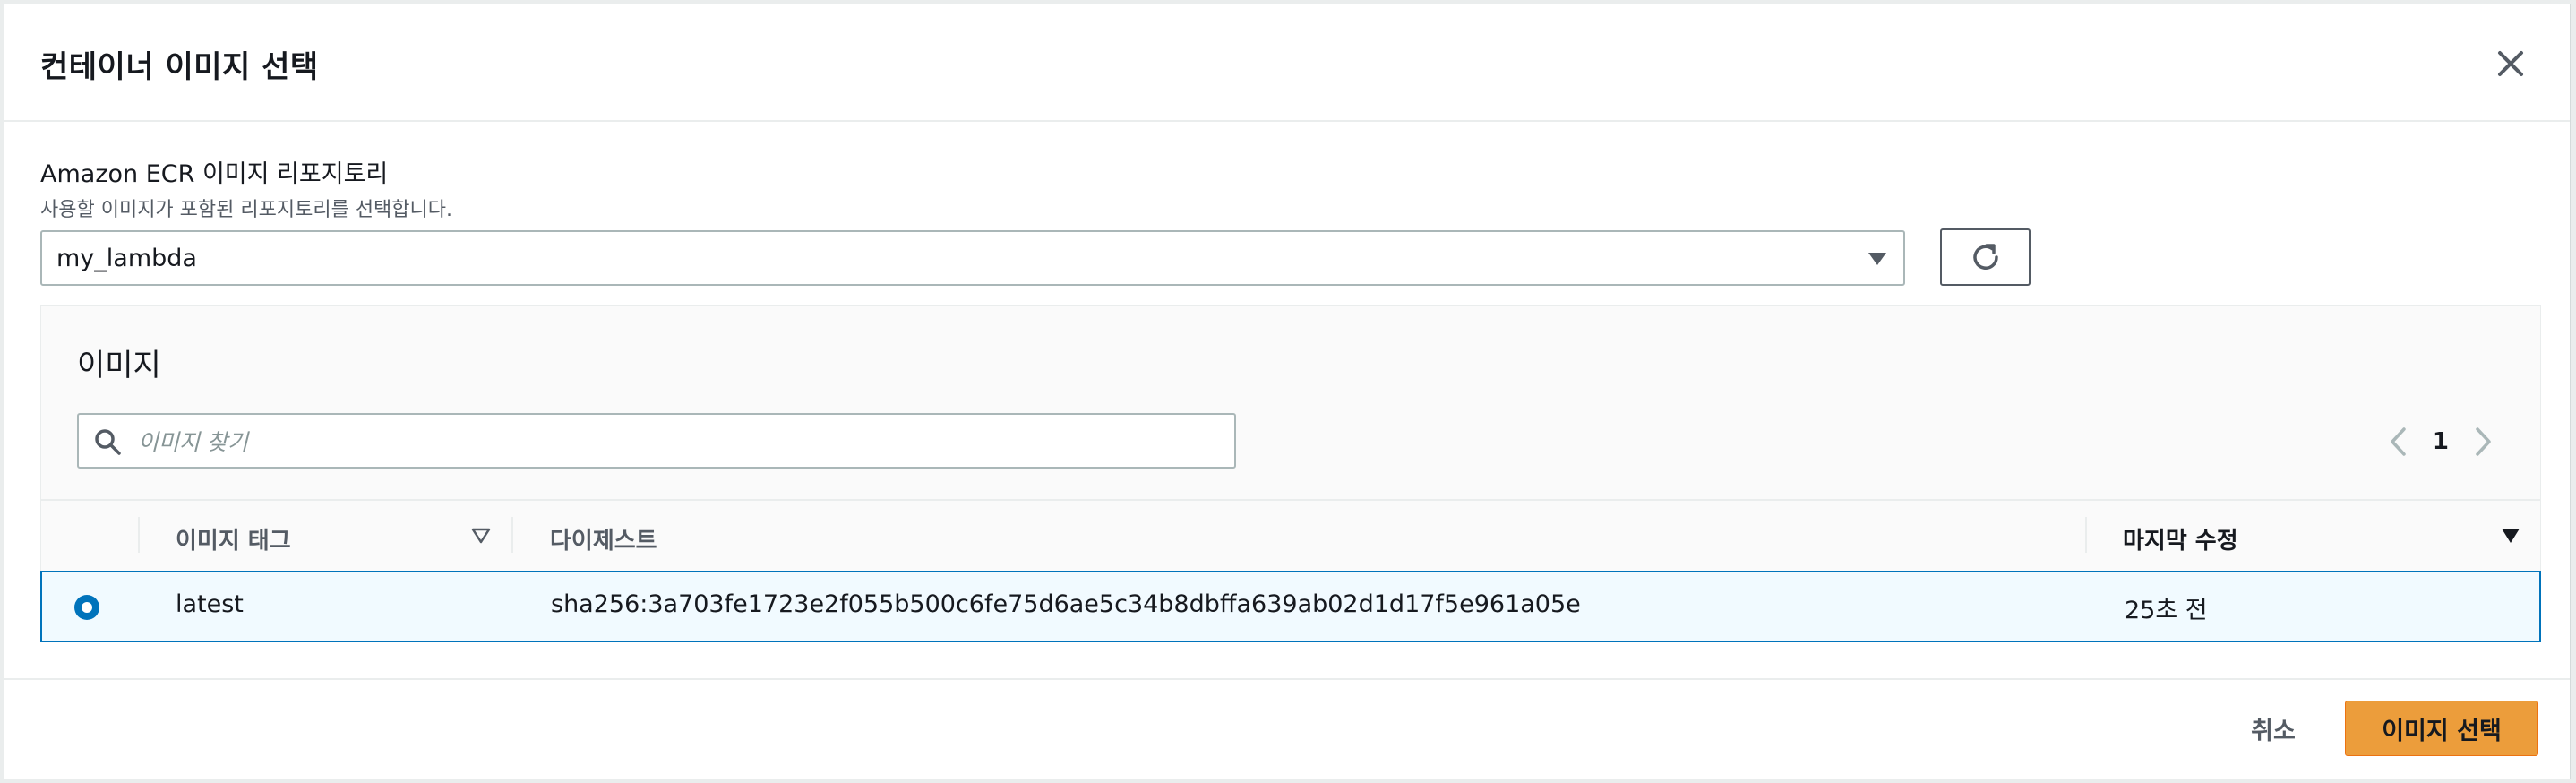 The image size is (2576, 783). Describe the element at coordinates (972, 258) in the screenshot. I see `repository-select: my_lambda` at that location.